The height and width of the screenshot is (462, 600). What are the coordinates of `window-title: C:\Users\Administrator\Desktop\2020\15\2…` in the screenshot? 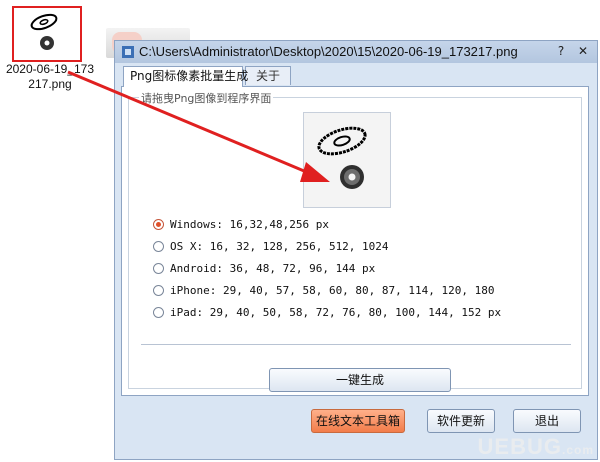 It's located at (328, 51).